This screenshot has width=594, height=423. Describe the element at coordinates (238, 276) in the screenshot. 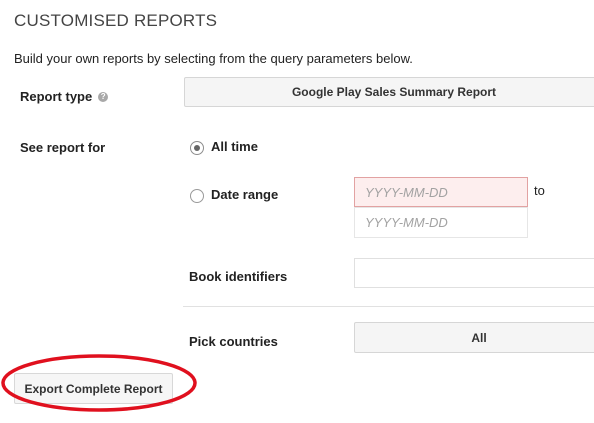

I see `book-identifiers-label: Book identifiers` at that location.